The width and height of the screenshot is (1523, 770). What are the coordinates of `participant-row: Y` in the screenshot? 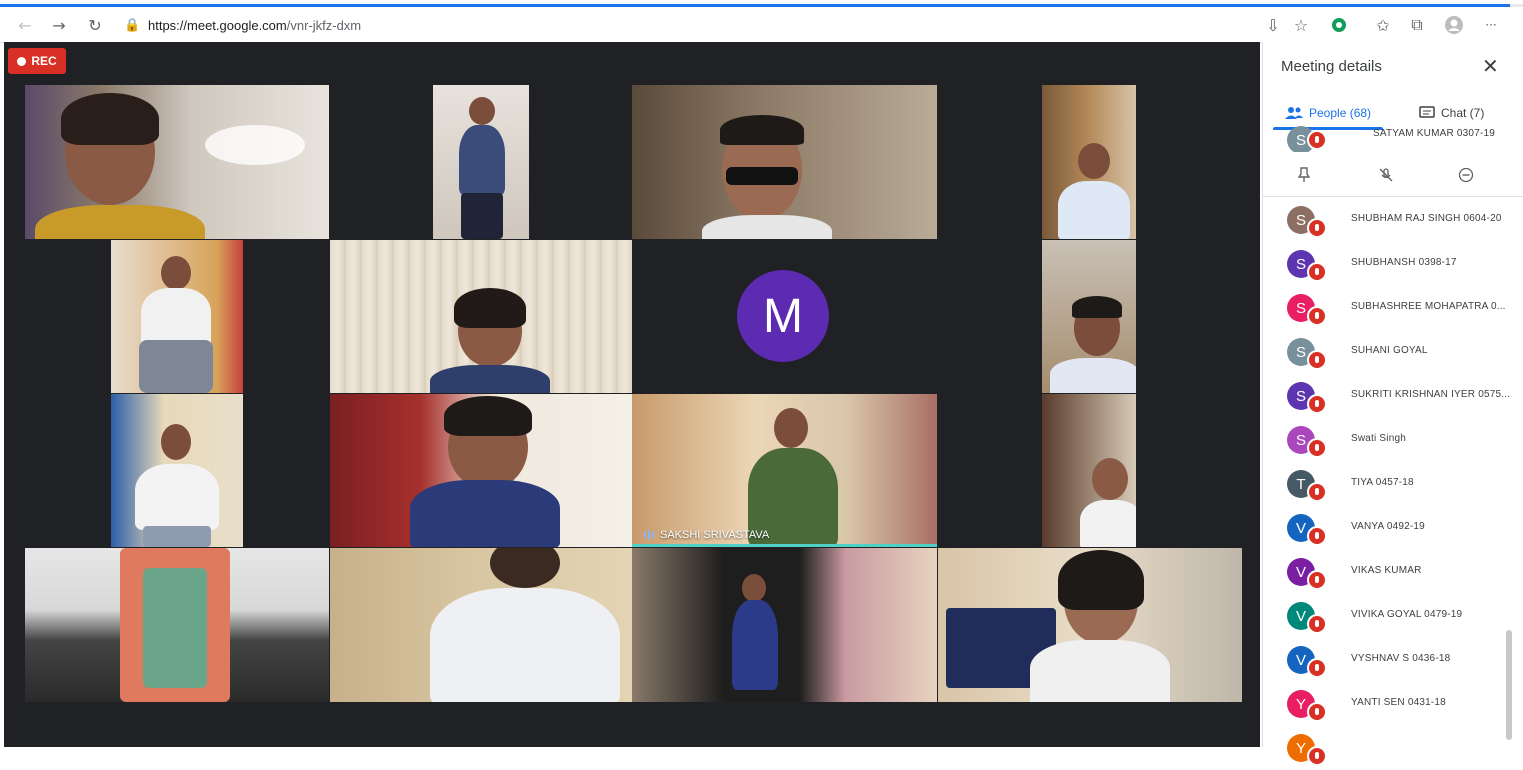 It's located at (1385, 748).